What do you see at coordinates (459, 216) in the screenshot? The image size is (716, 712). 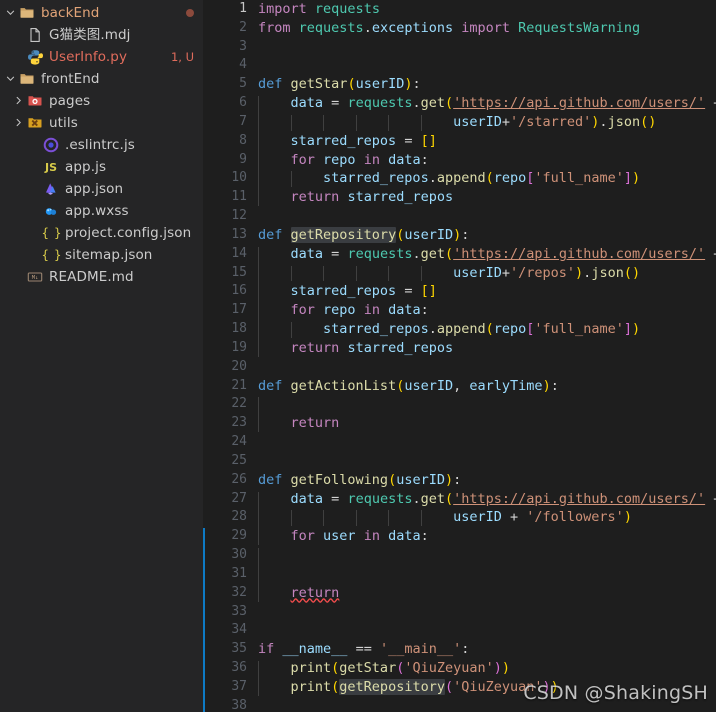 I see `code-line: 12` at bounding box center [459, 216].